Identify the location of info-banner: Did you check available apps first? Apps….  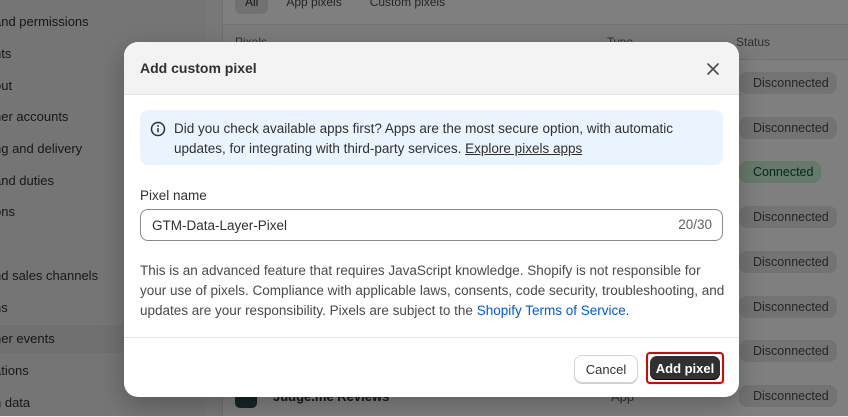
(431, 137).